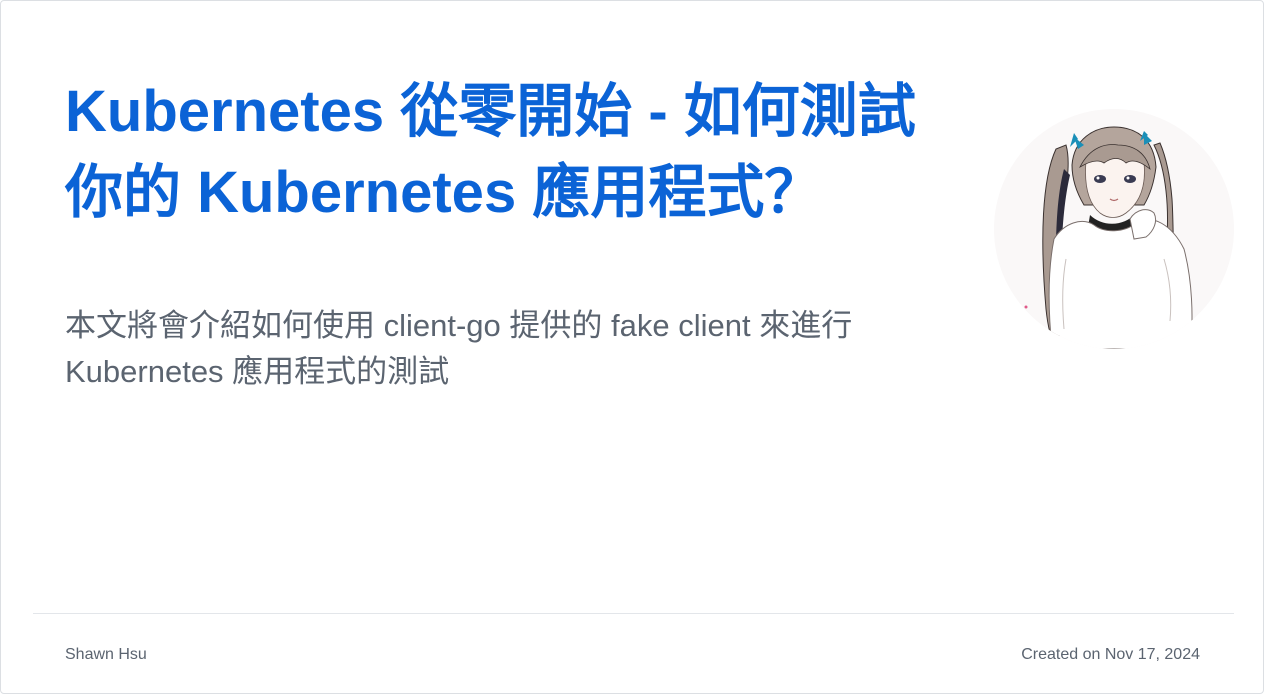  Describe the element at coordinates (106, 654) in the screenshot. I see `author-name: Shawn Hsu` at that location.